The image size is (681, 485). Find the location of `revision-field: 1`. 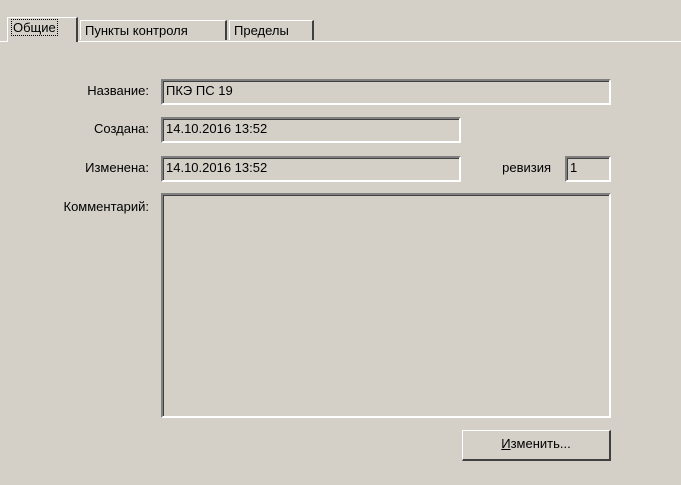

revision-field: 1 is located at coordinates (588, 169).